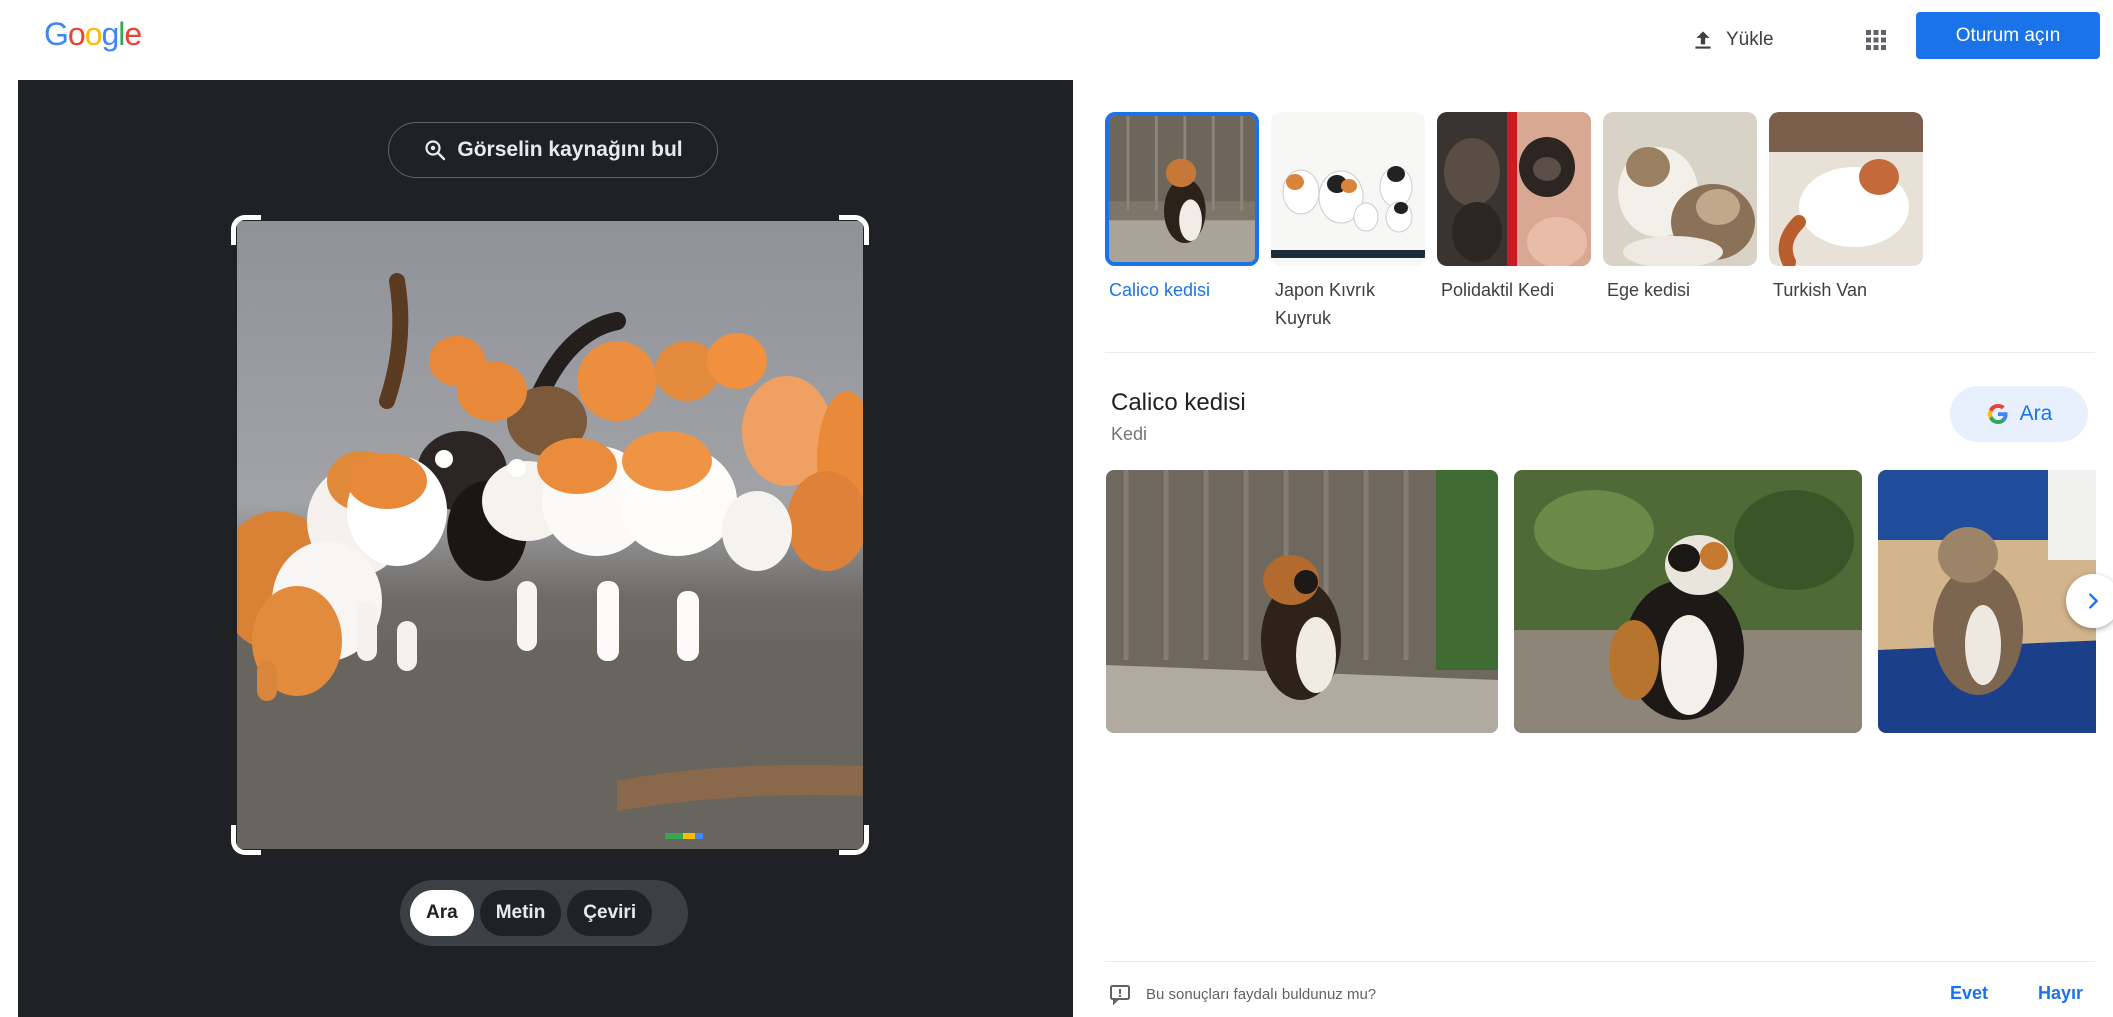  Describe the element at coordinates (442, 913) in the screenshot. I see `mode-search-button: Ara` at that location.